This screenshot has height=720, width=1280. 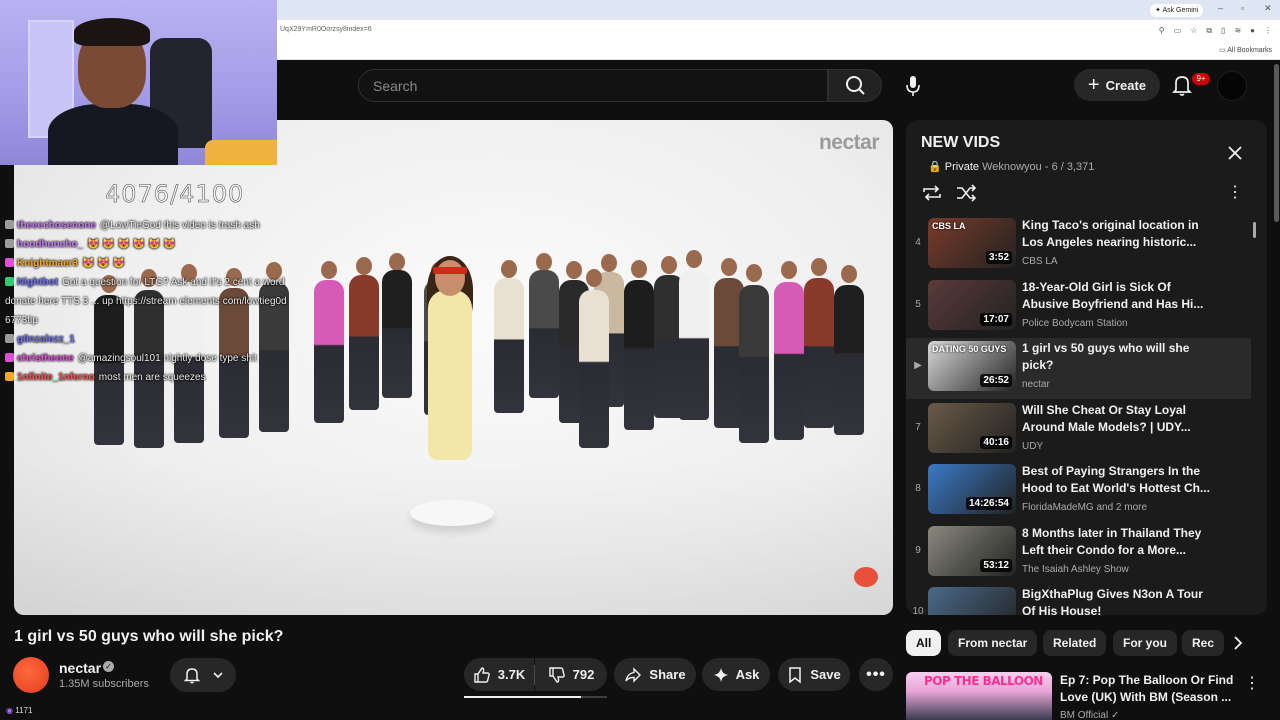 What do you see at coordinates (31, 675) in the screenshot?
I see `channel-avatar` at bounding box center [31, 675].